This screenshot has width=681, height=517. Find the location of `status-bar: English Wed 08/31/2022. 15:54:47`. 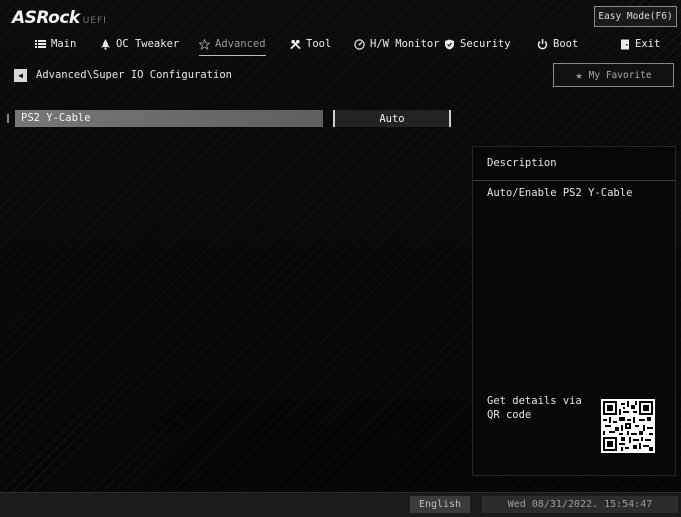

status-bar: English Wed 08/31/2022. 15:54:47 is located at coordinates (340, 504).